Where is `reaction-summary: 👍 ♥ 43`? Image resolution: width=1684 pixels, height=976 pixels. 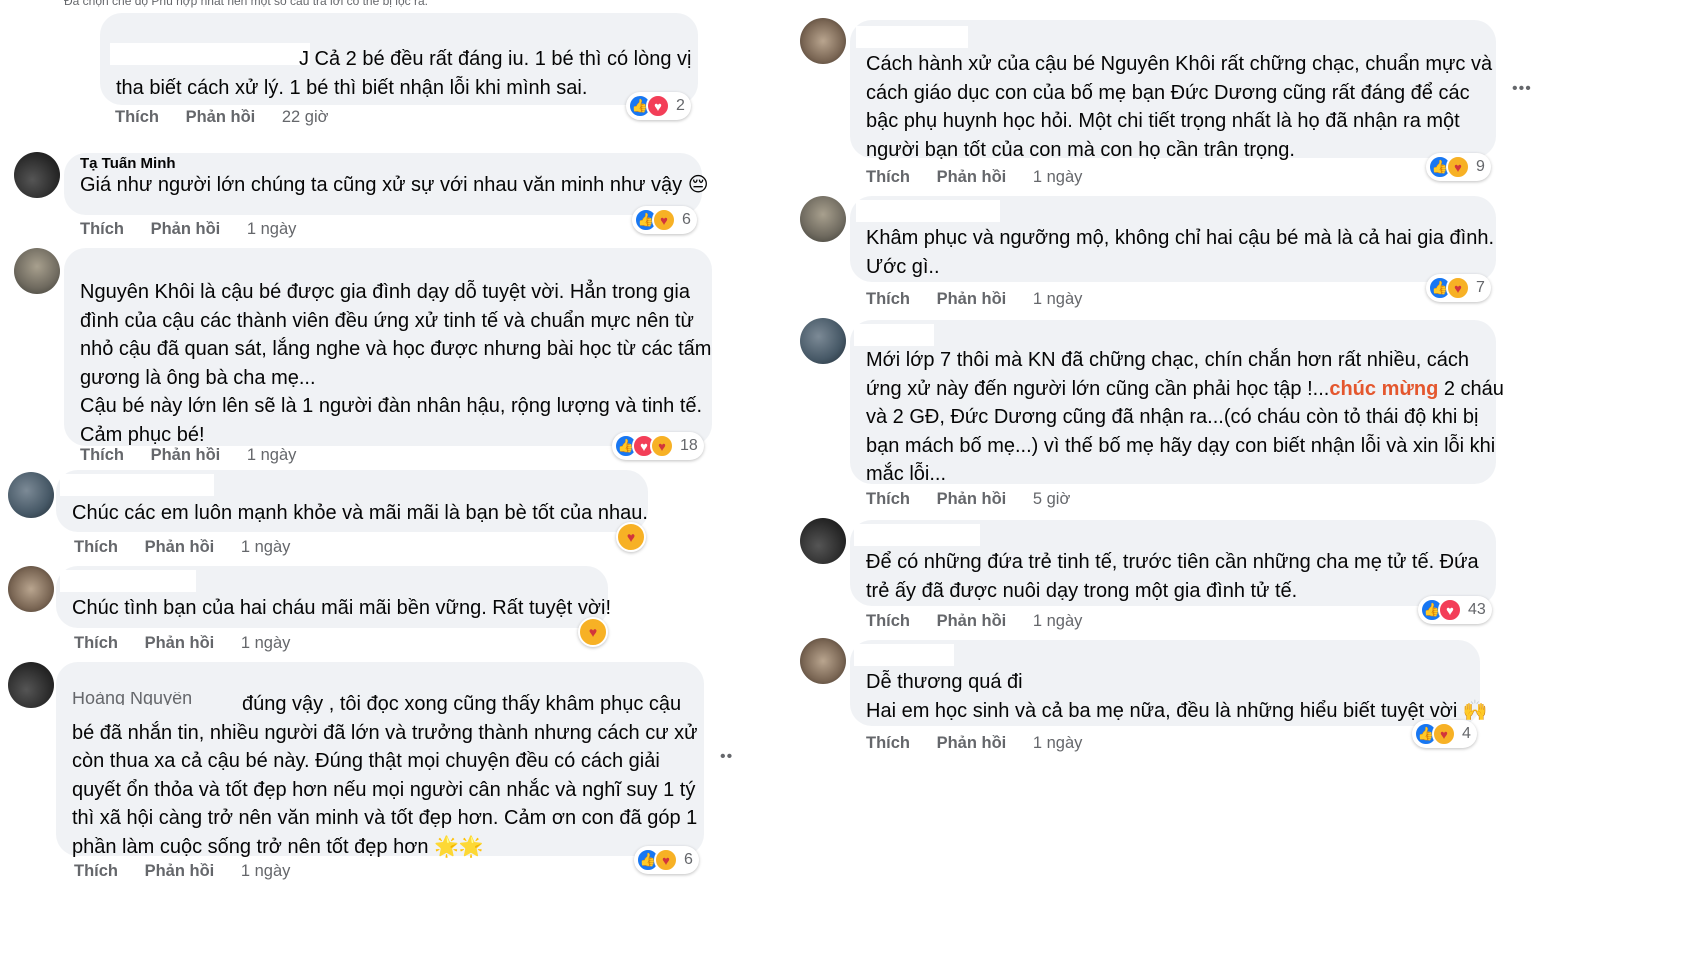
reaction-summary: 👍 ♥ 43 is located at coordinates (1455, 610).